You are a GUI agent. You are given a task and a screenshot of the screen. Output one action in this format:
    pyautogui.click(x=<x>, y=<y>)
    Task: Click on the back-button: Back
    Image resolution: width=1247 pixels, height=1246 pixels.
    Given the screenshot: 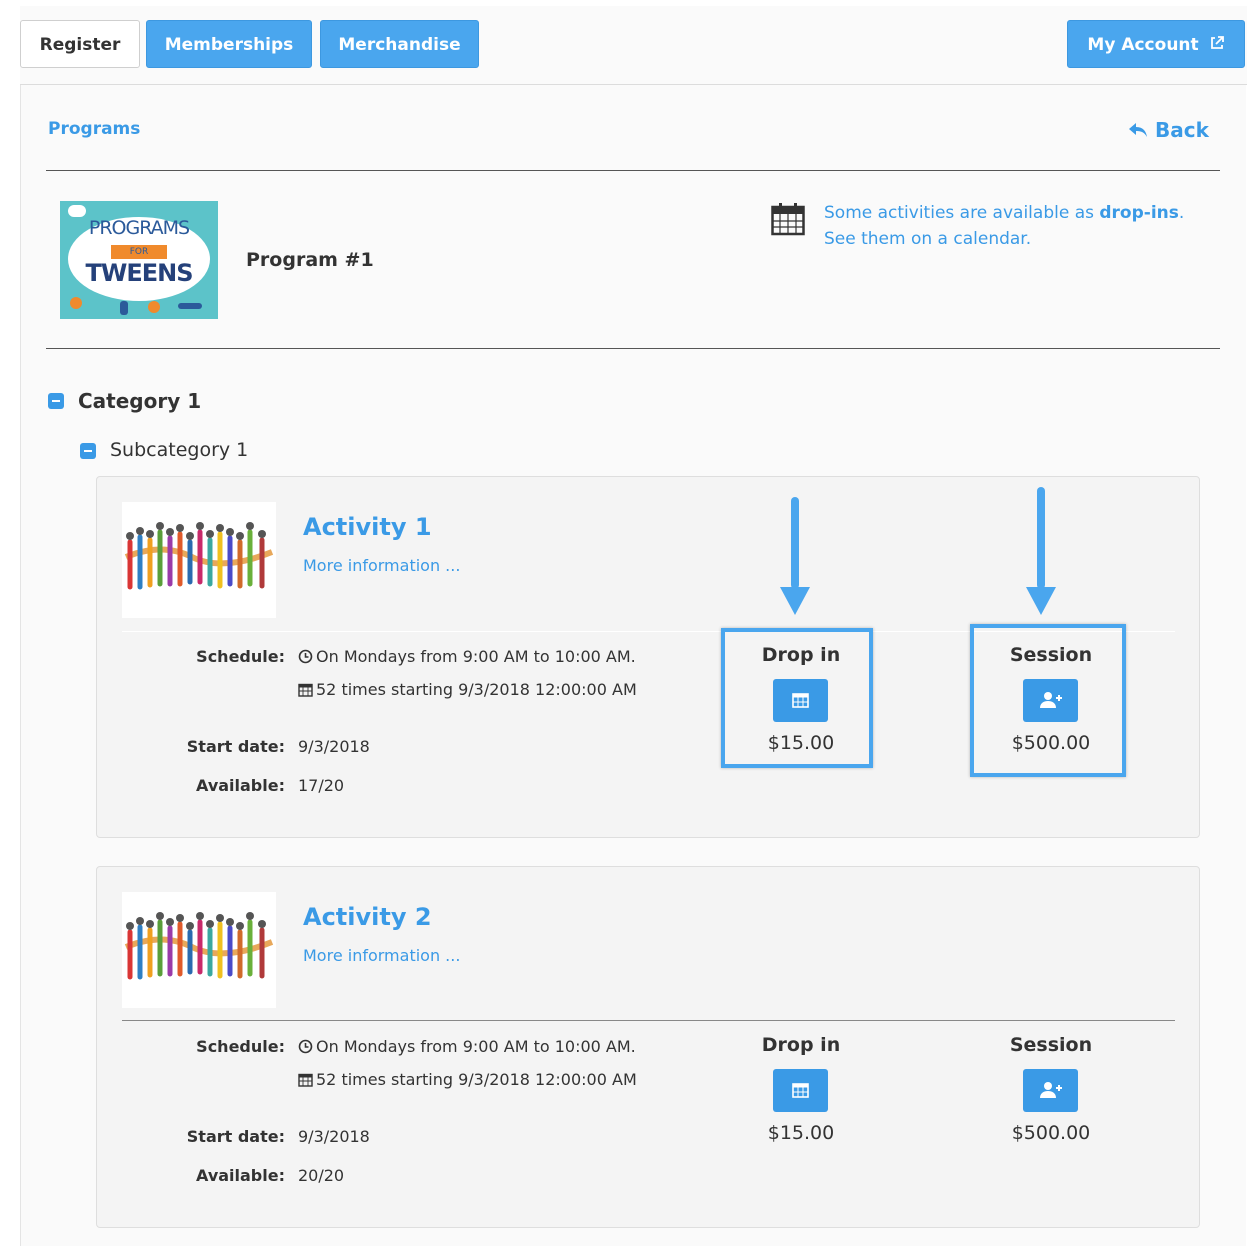 What is the action you would take?
    pyautogui.click(x=1168, y=130)
    